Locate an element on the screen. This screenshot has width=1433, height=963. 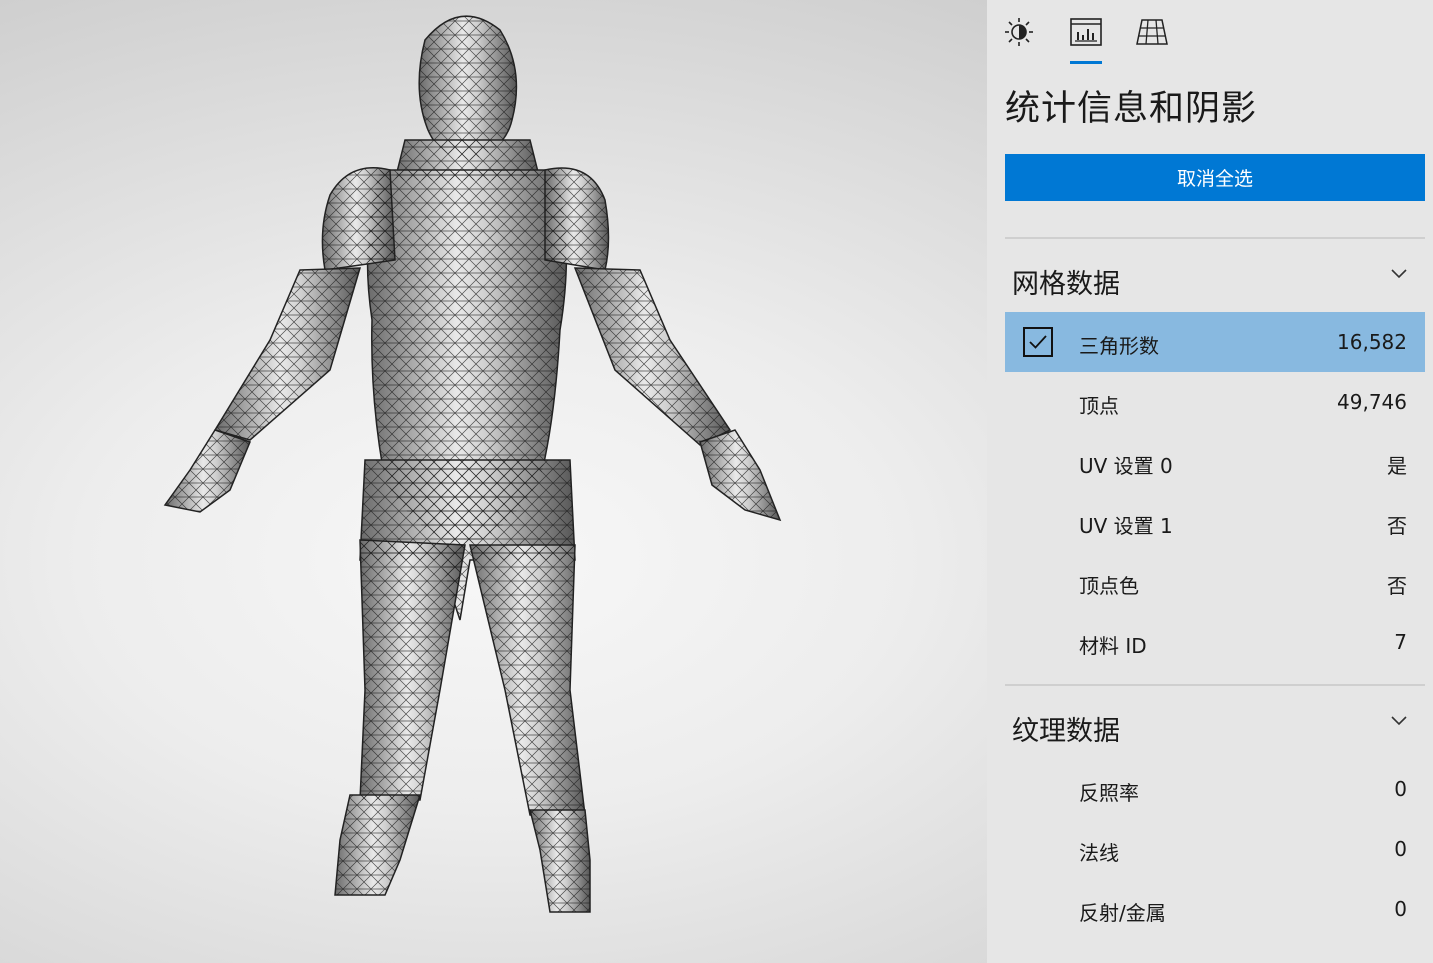
stat-label: 三角形数 is located at coordinates (1119, 346).